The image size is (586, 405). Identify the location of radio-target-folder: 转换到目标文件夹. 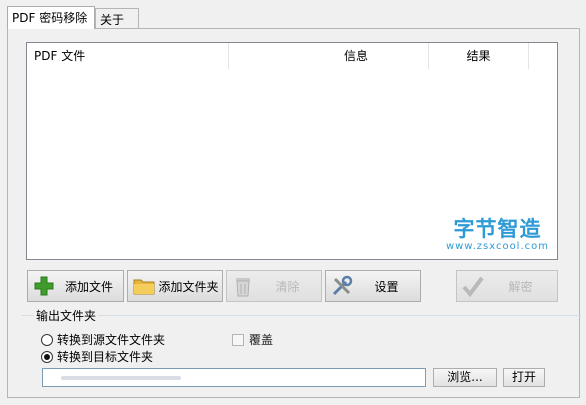
(97, 356).